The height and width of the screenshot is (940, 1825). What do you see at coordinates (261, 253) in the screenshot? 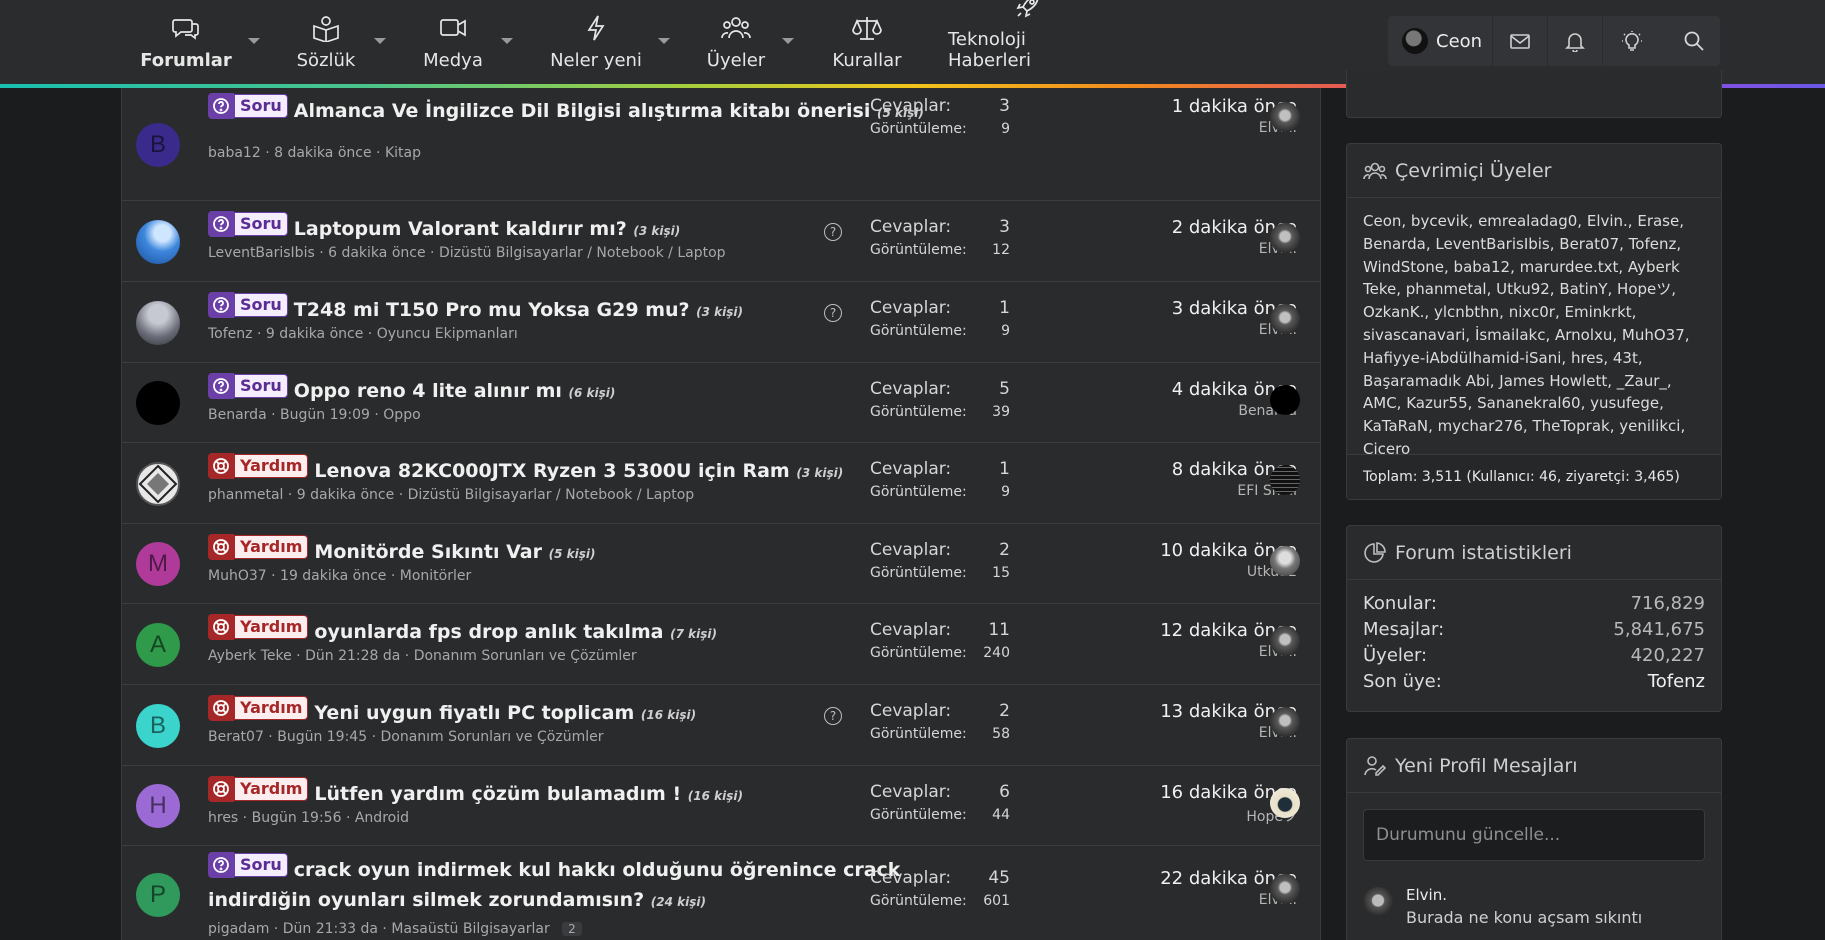
I see `thread-author: LeventBarisIbis` at bounding box center [261, 253].